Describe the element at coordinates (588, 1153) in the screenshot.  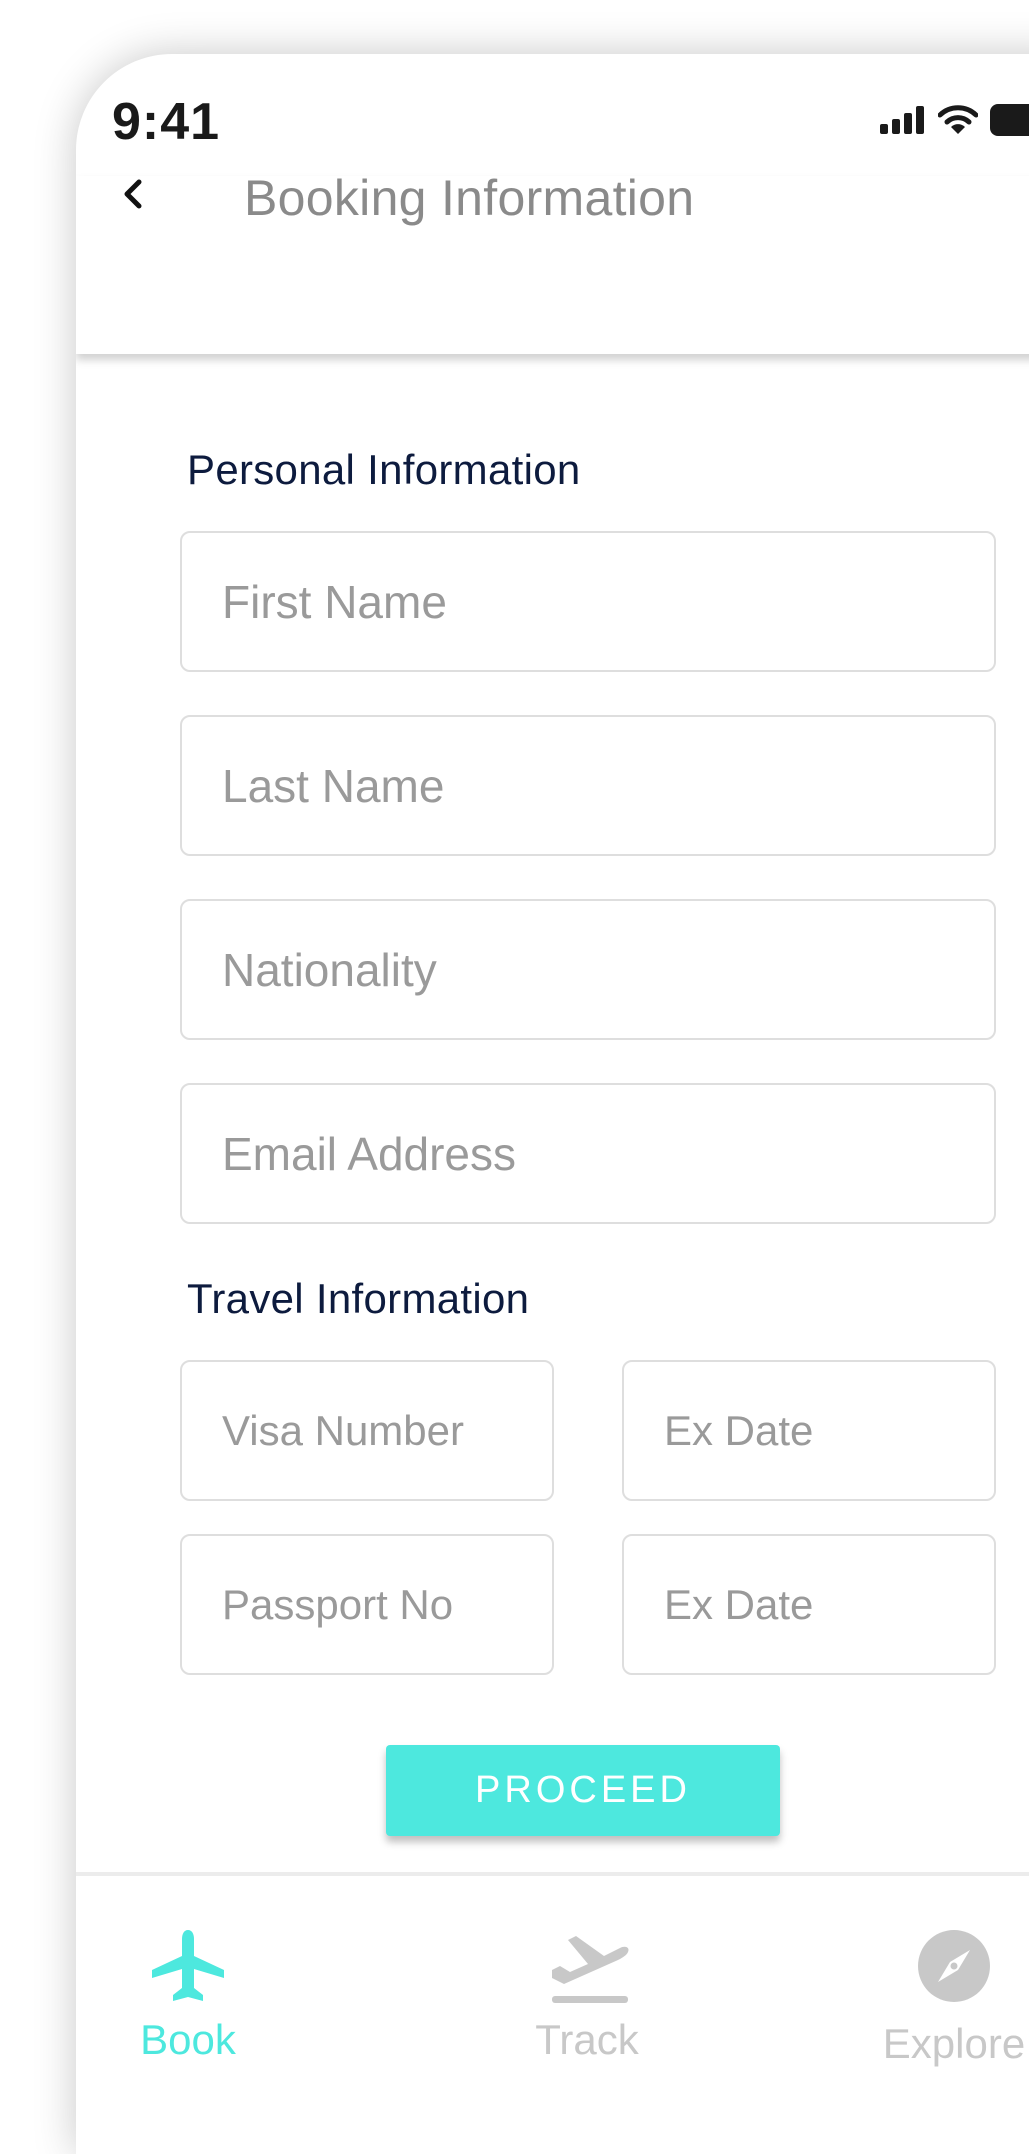
I see `email-address-field` at that location.